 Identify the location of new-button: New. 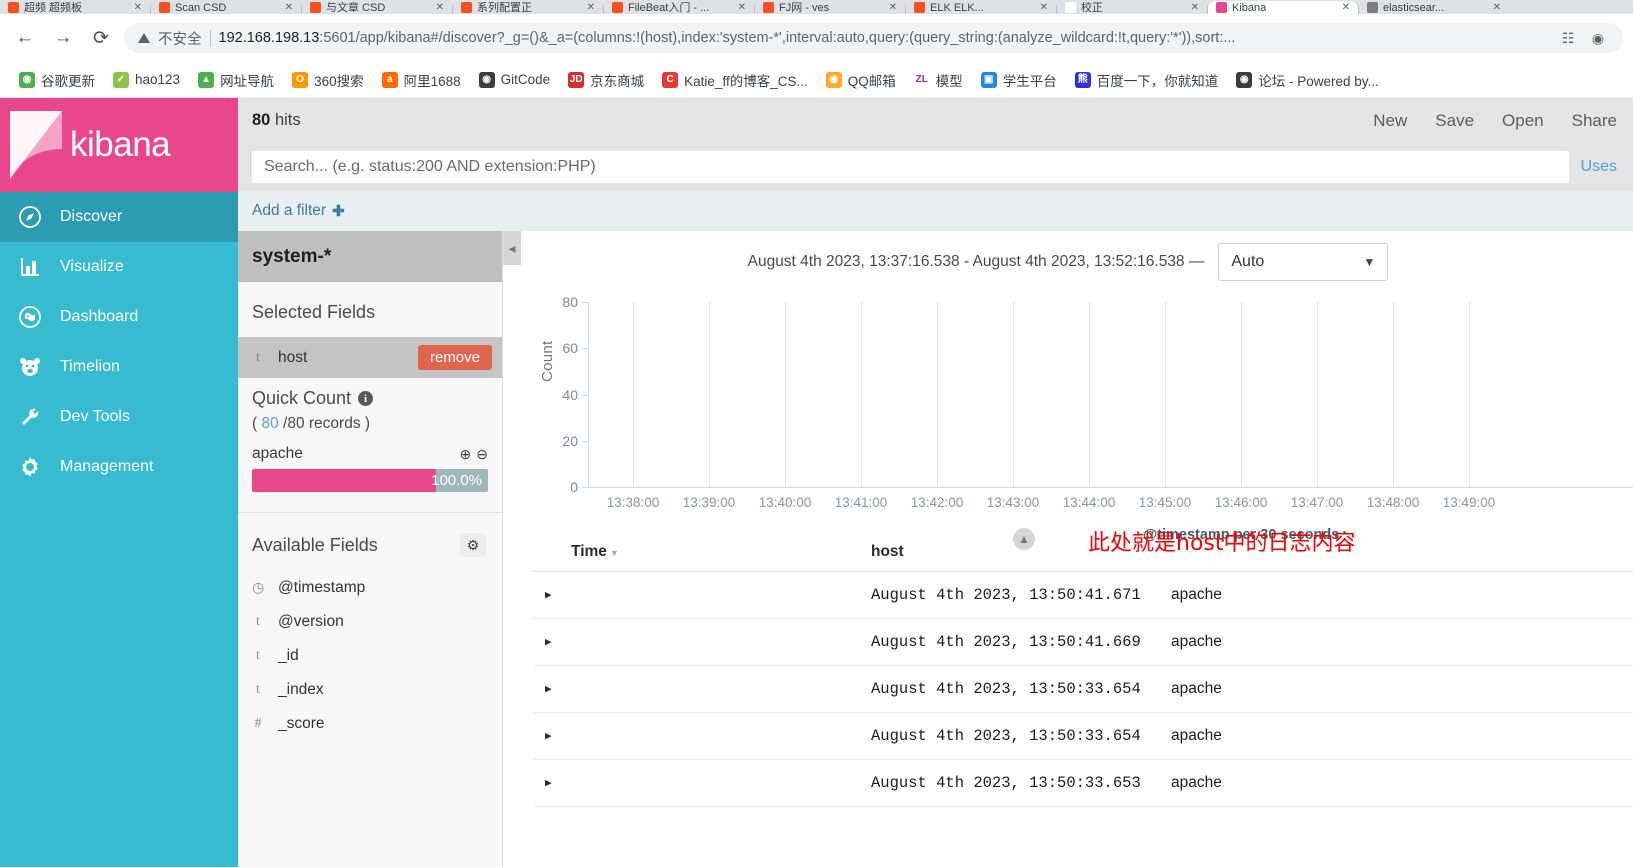
(1390, 121).